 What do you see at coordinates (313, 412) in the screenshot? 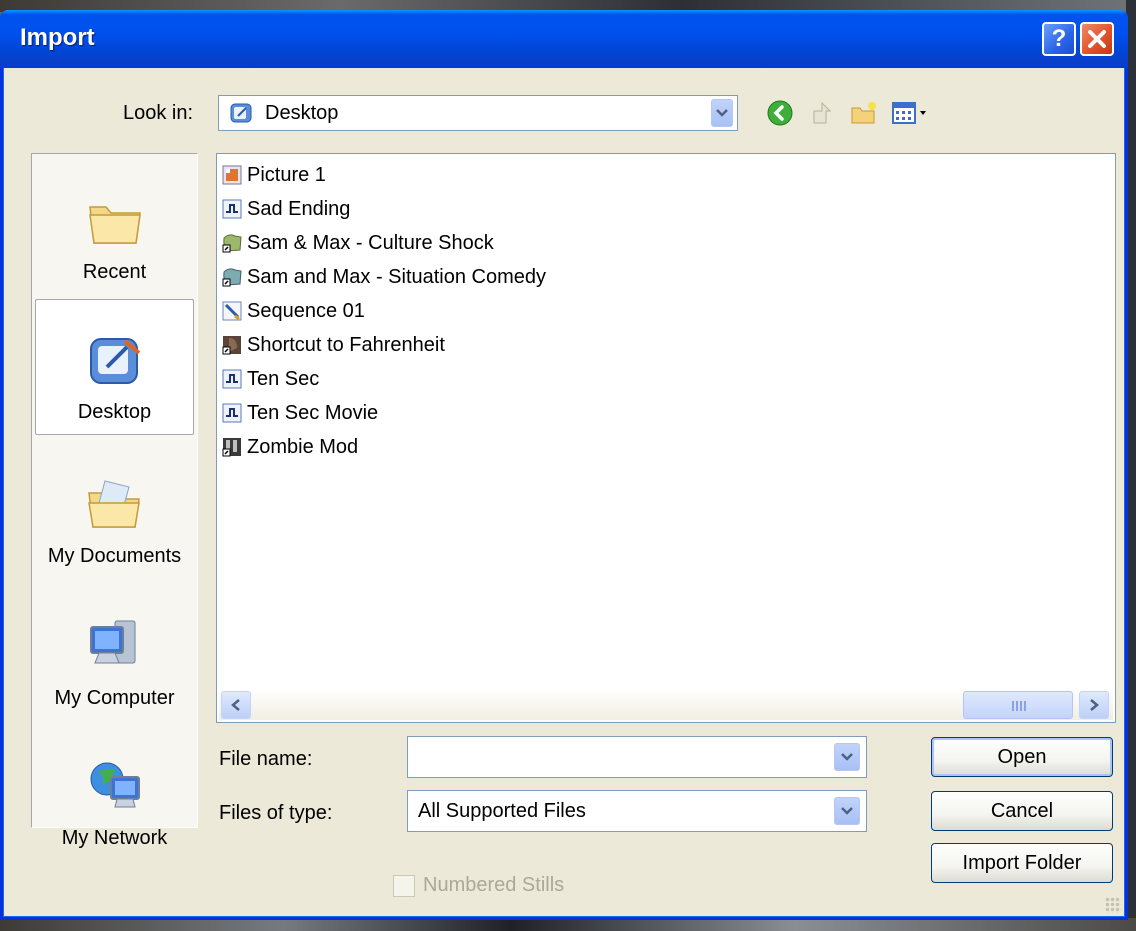
I see `file-name-text: Ten Sec Movie` at bounding box center [313, 412].